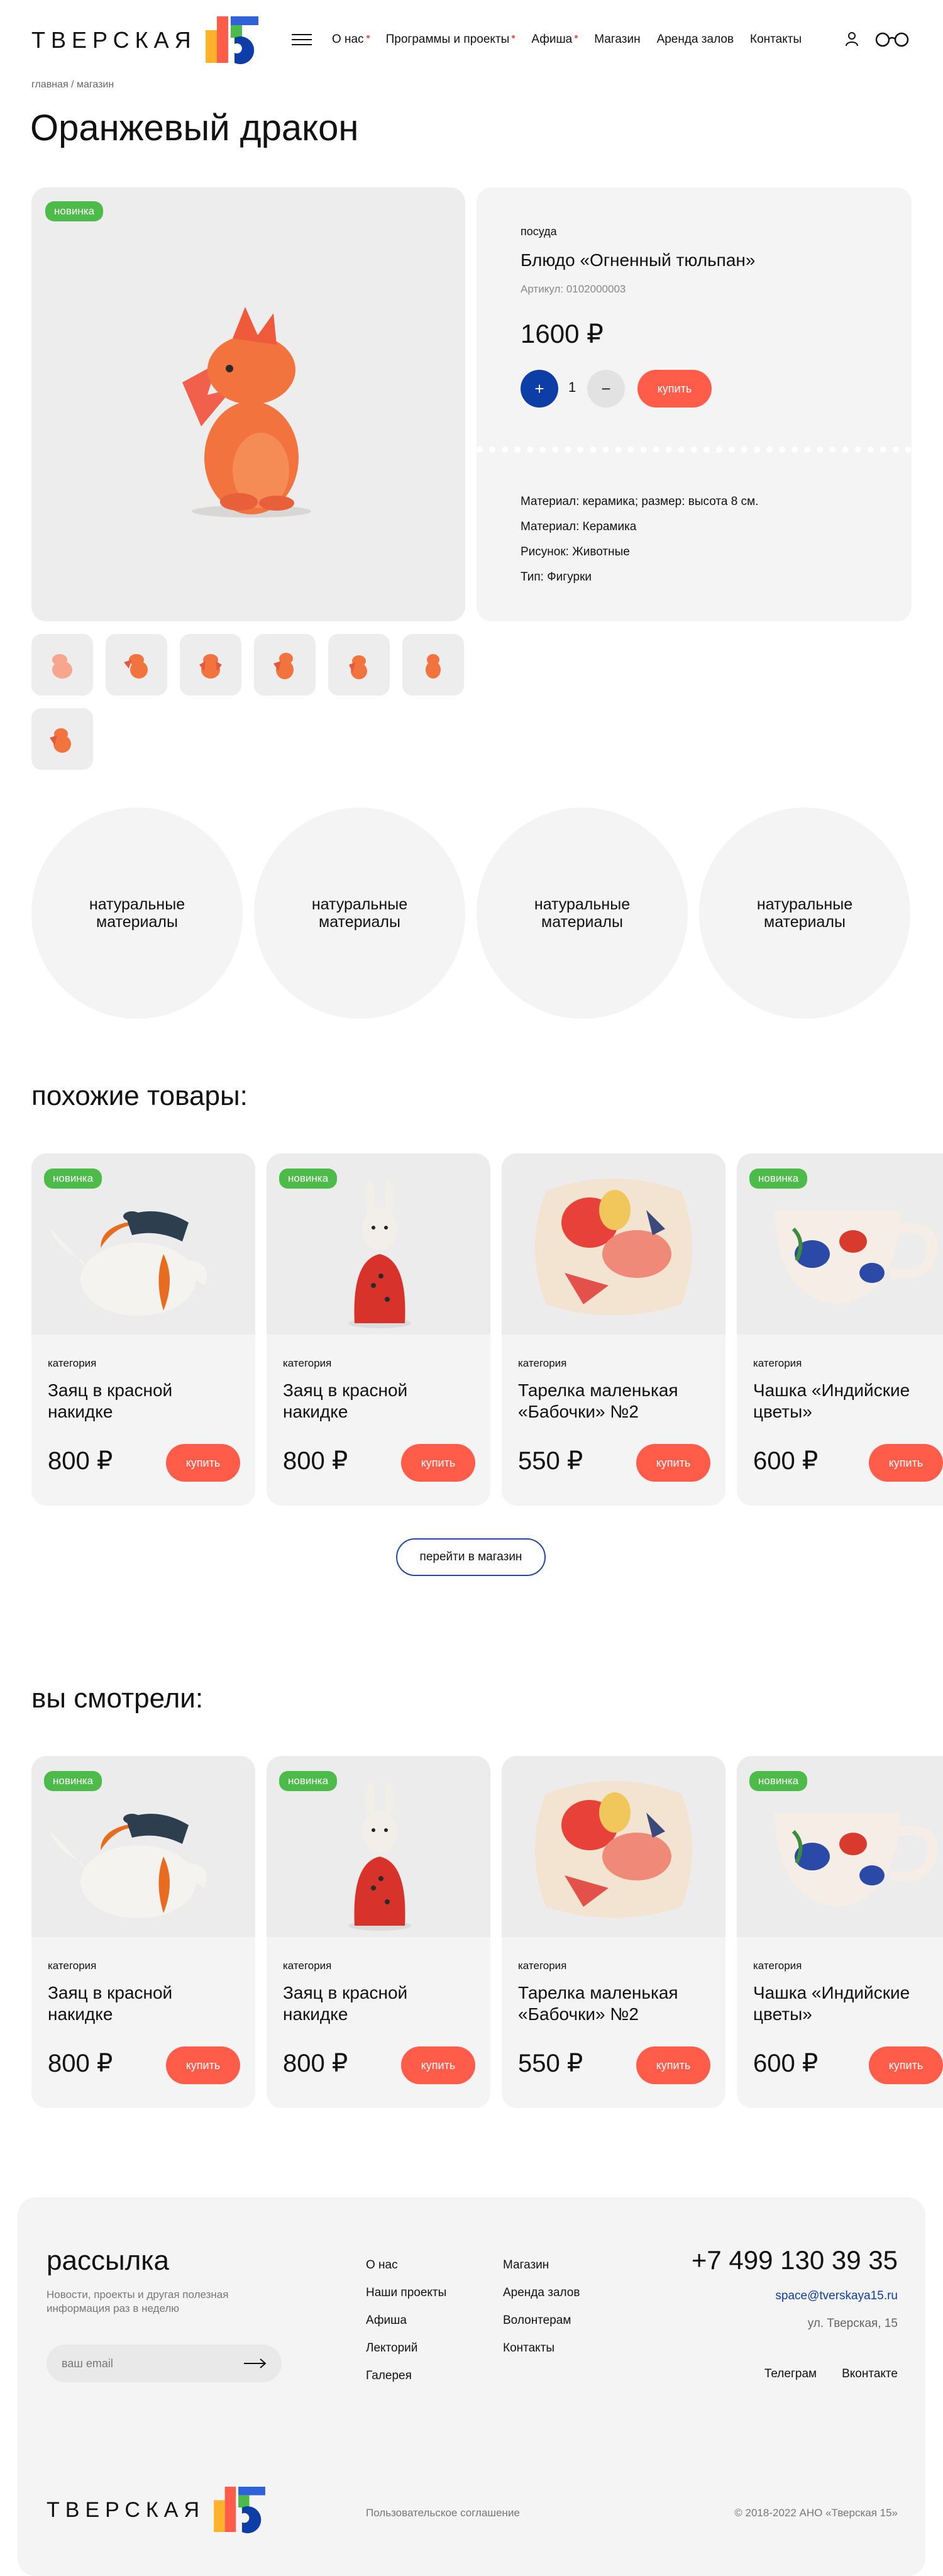  I want to click on footer-link: Волонтерам, so click(541, 2320).